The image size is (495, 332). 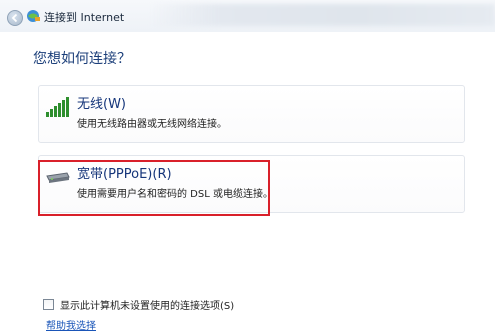 What do you see at coordinates (48, 304) in the screenshot?
I see `show-options-checkbox` at bounding box center [48, 304].